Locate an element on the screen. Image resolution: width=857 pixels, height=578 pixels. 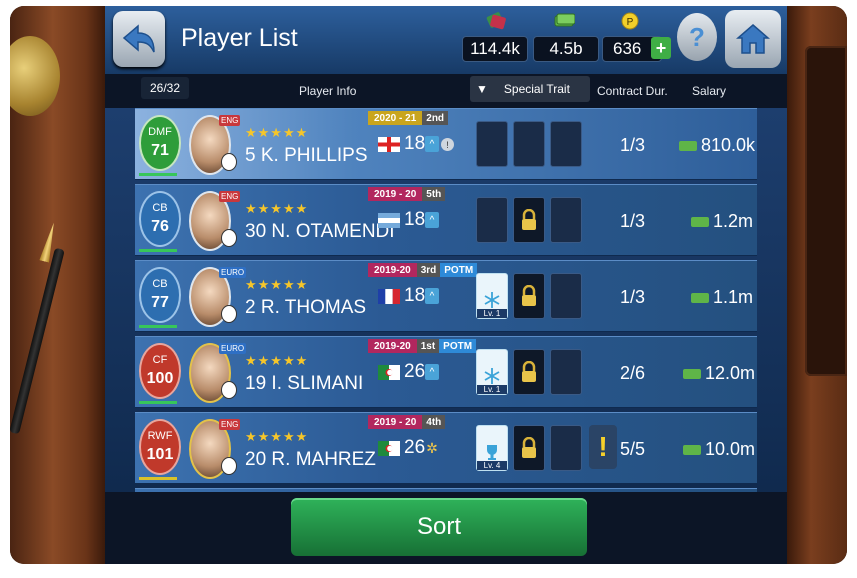
position-badge: CB 76 is located at coordinates (160, 219).